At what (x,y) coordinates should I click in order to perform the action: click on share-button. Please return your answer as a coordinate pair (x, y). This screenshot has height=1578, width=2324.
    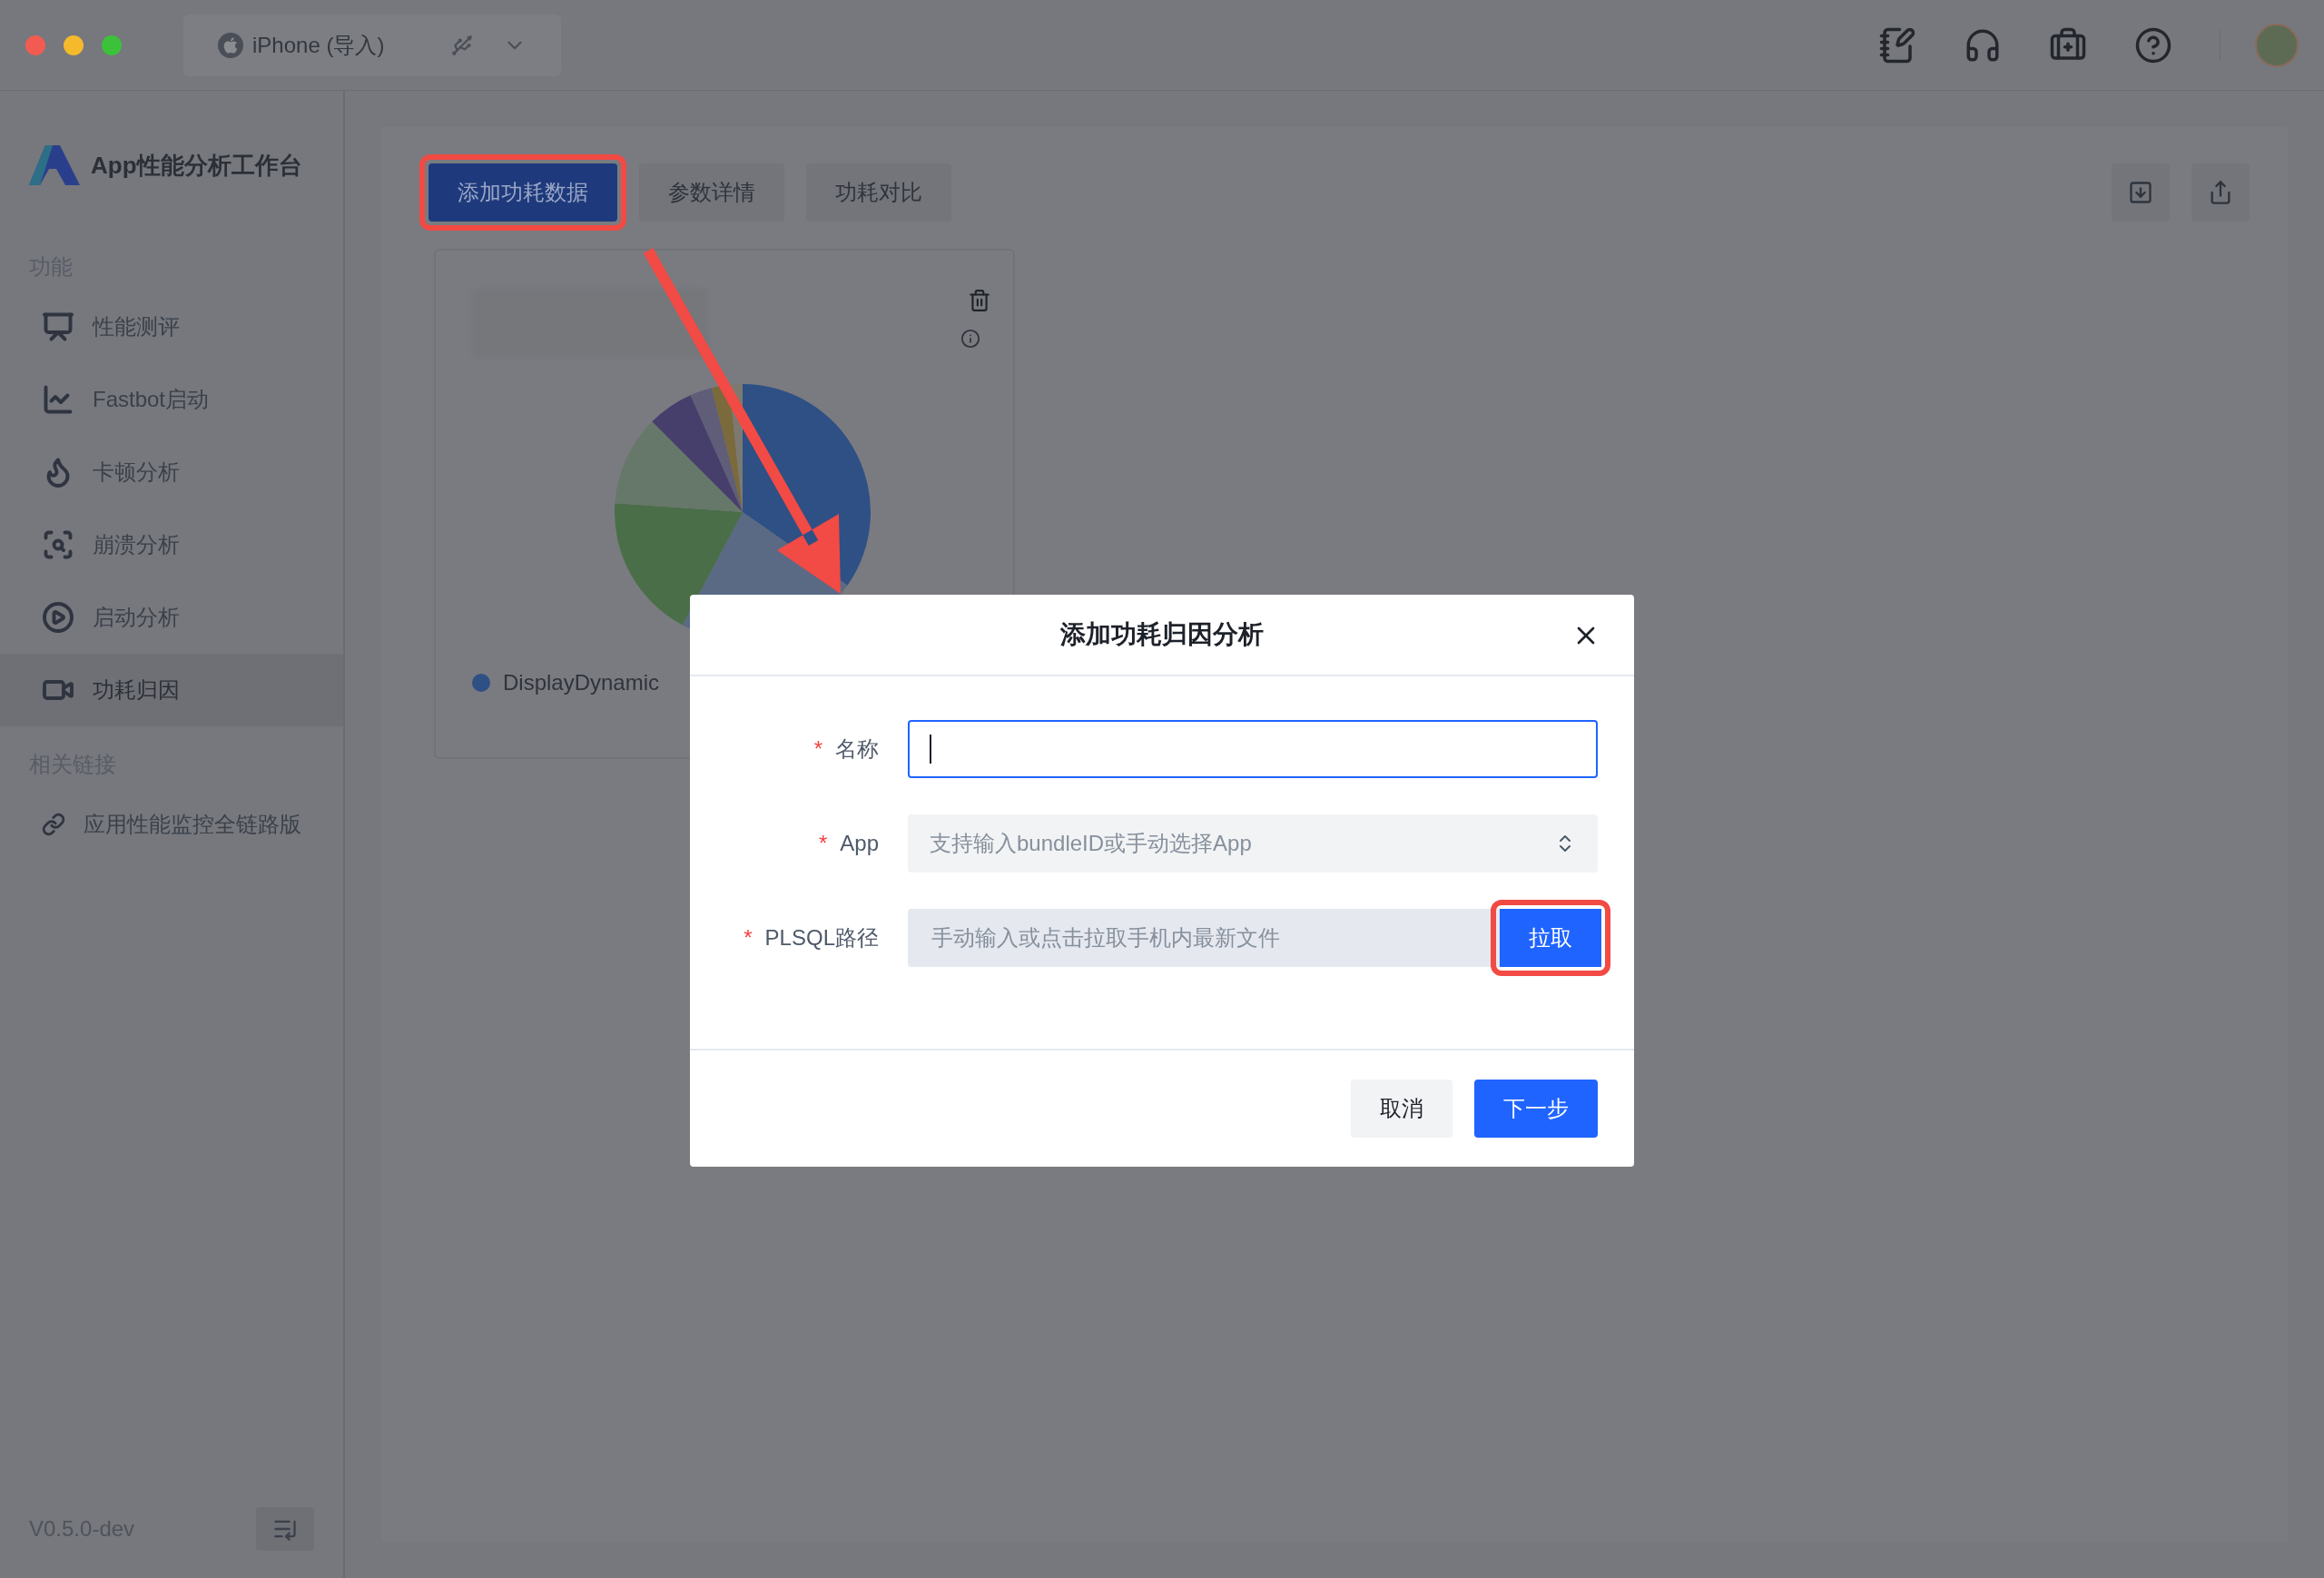
    Looking at the image, I should click on (2220, 192).